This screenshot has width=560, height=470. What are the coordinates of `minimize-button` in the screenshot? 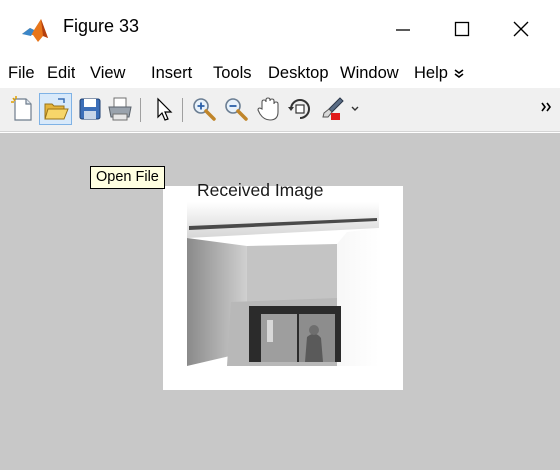 It's located at (403, 29).